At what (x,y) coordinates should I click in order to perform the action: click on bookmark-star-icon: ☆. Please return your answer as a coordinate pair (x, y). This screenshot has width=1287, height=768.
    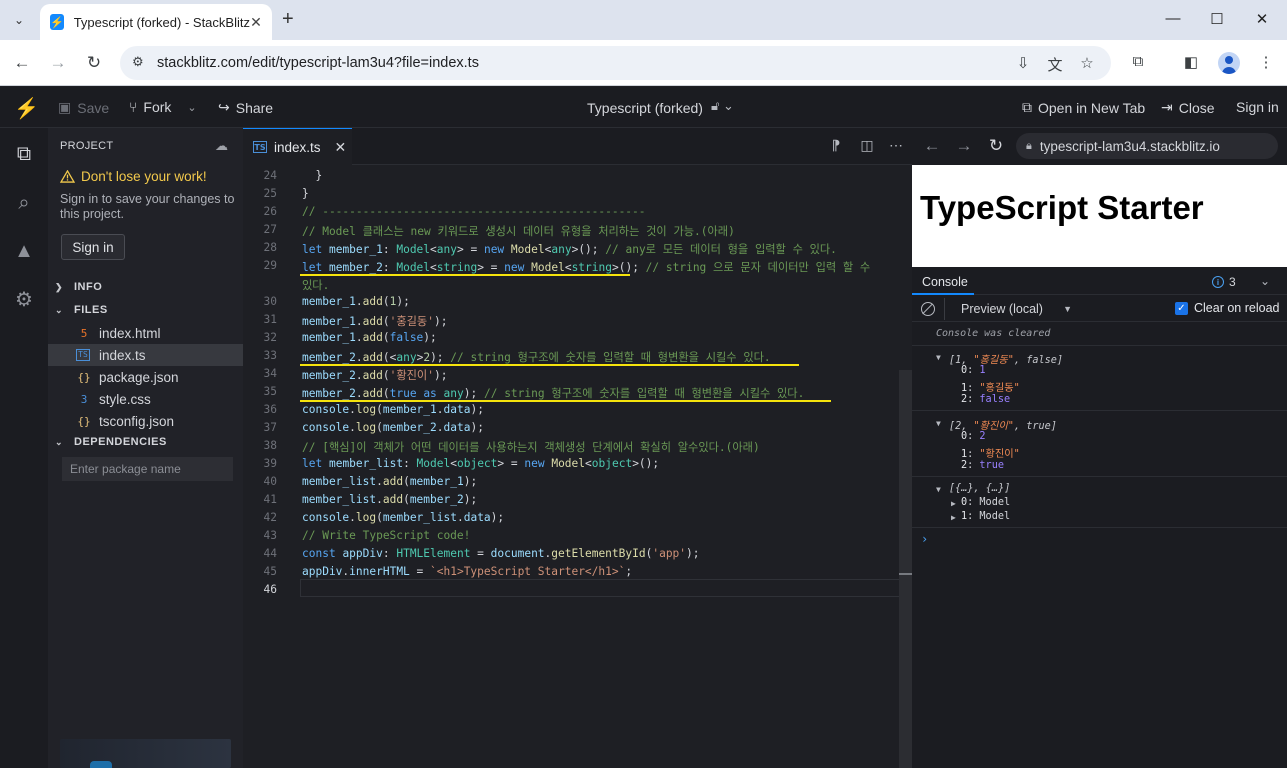
    Looking at the image, I should click on (1087, 63).